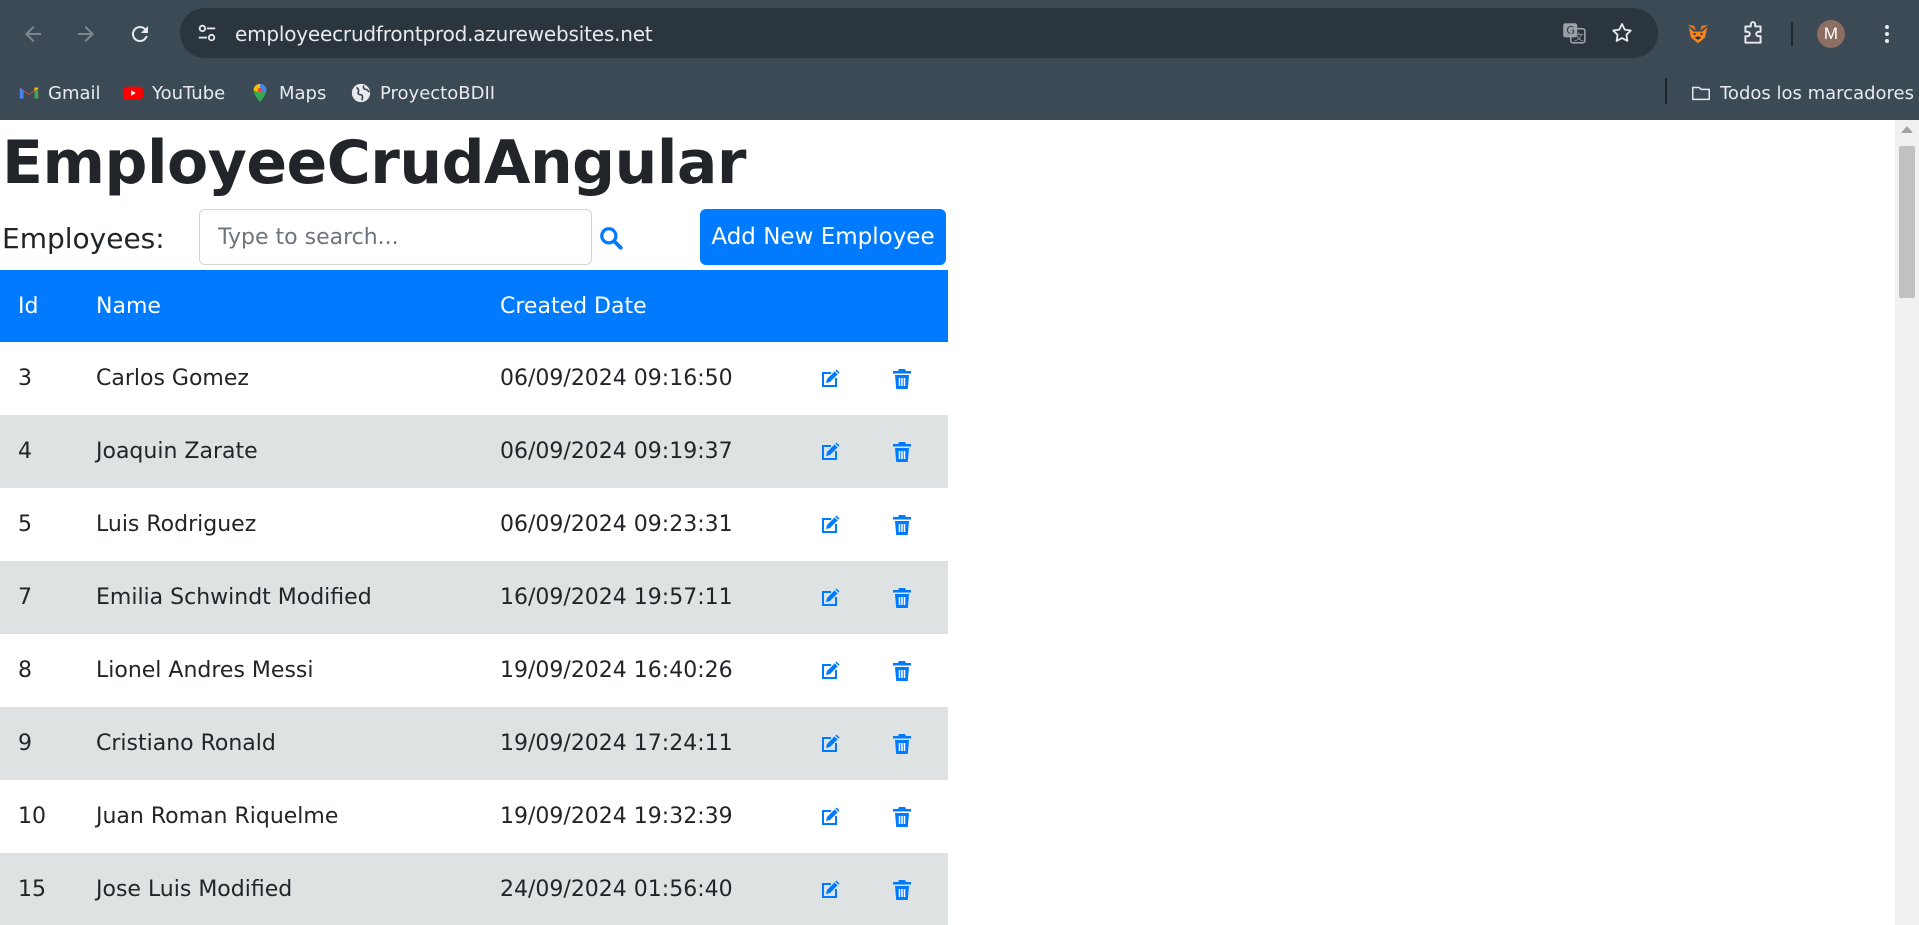  What do you see at coordinates (616, 889) in the screenshot?
I see `cell-created-date: 24/09/2024 01:56:40` at bounding box center [616, 889].